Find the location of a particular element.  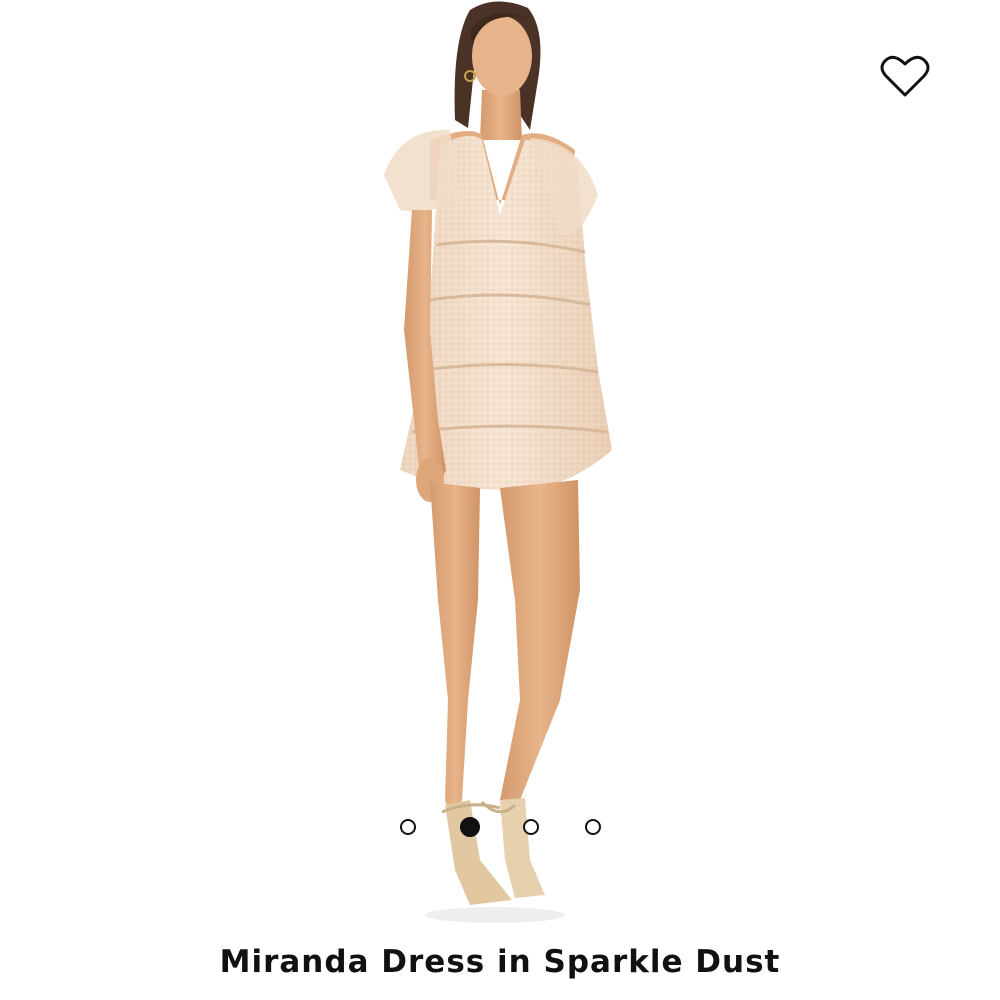

heart-icon is located at coordinates (905, 76).